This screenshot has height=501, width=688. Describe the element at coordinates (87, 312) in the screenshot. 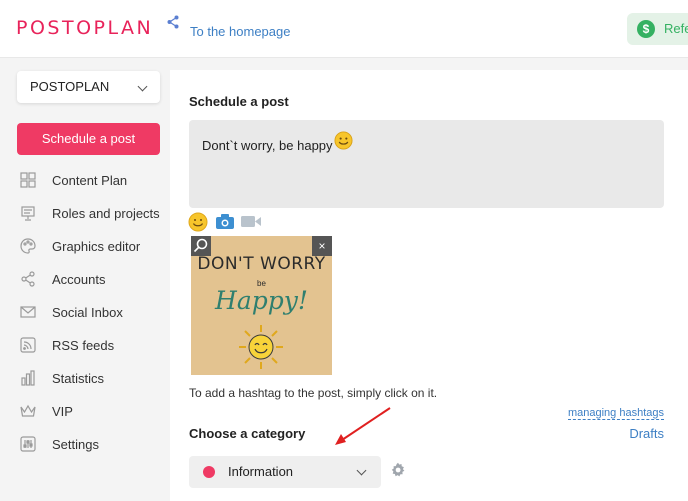

I see `sidebar-item-label: Social Inbox` at that location.